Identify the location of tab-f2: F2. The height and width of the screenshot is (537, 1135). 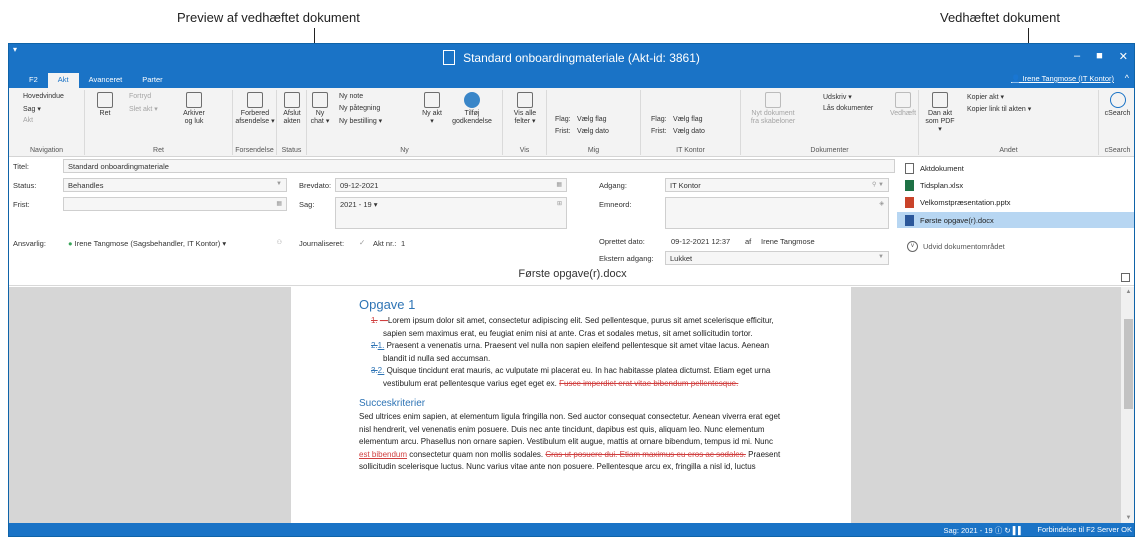
(33, 80).